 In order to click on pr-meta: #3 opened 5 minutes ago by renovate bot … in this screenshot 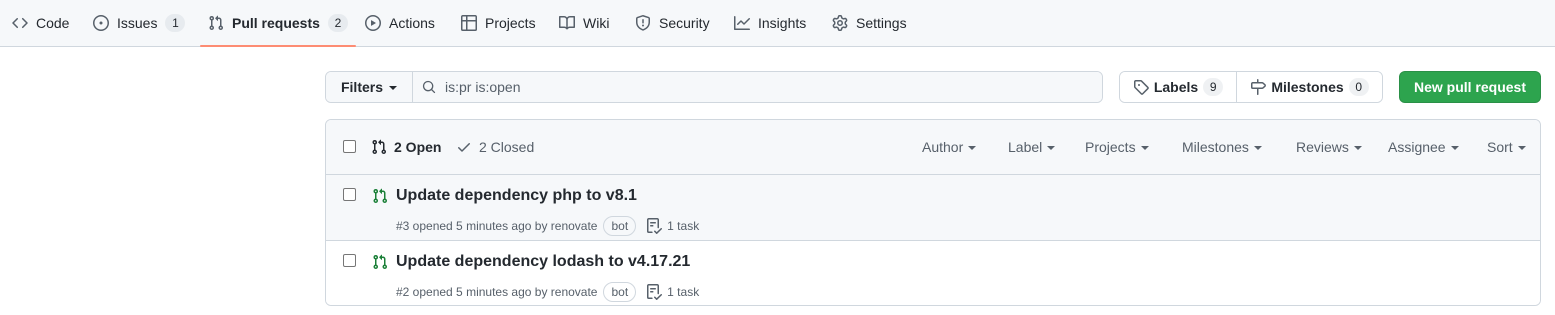, I will do `click(547, 226)`.